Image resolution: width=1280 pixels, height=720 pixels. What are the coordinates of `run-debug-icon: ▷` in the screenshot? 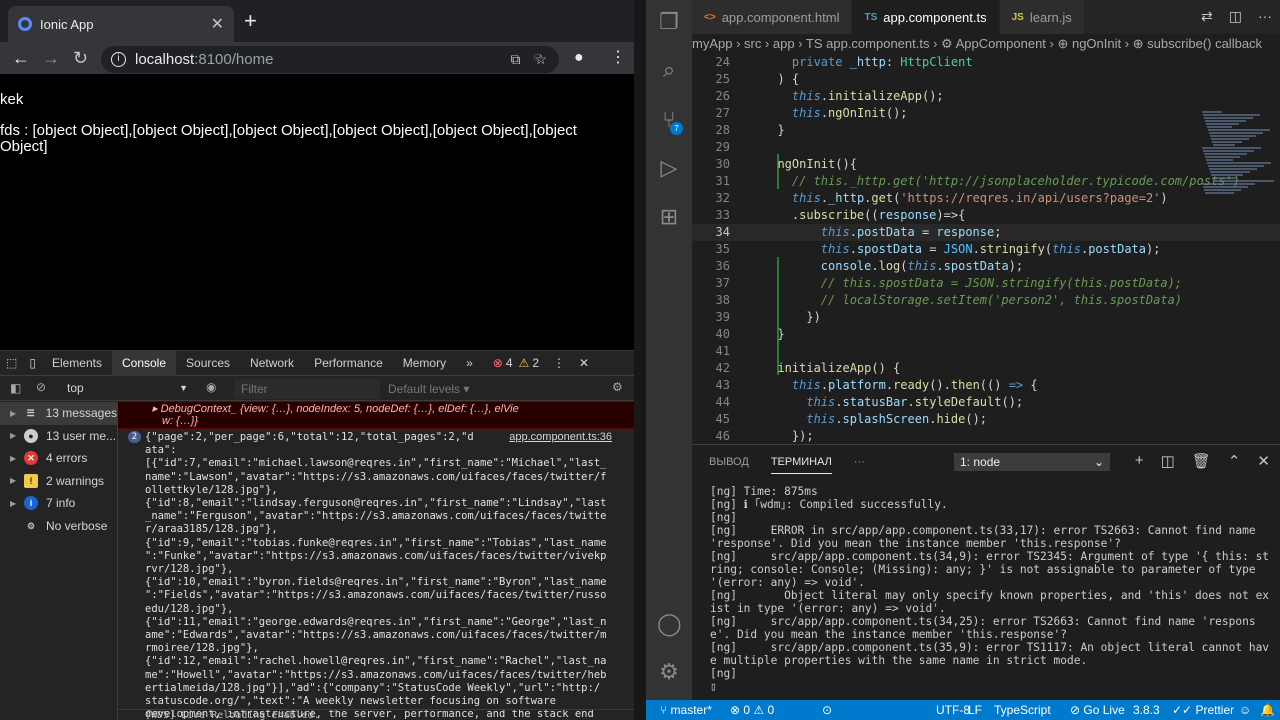 It's located at (669, 168).